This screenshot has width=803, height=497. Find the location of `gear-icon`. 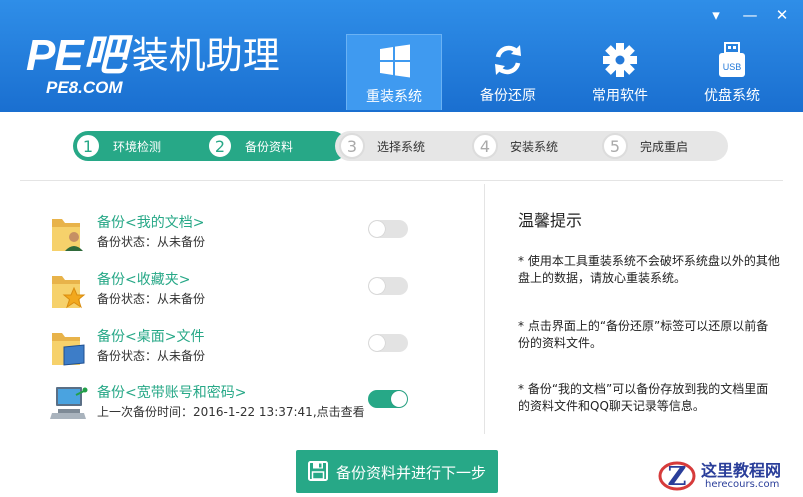

gear-icon is located at coordinates (620, 60).